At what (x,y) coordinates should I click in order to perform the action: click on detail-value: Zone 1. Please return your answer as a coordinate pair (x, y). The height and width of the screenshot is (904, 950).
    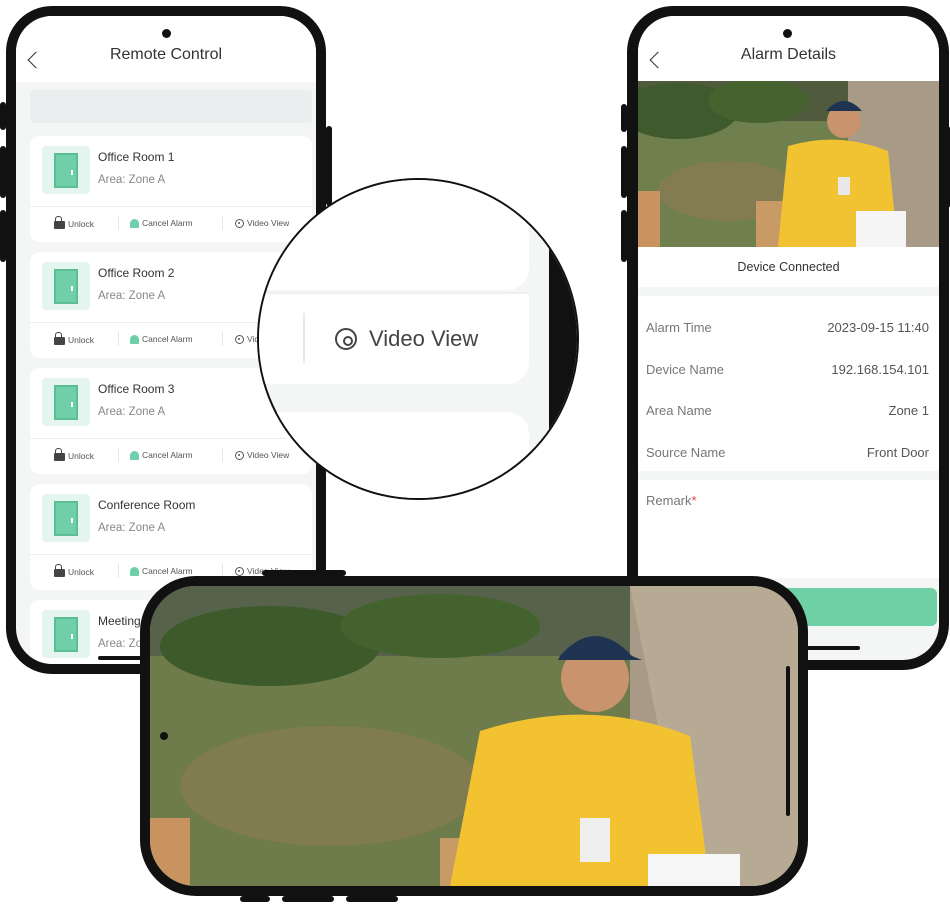
    Looking at the image, I should click on (908, 410).